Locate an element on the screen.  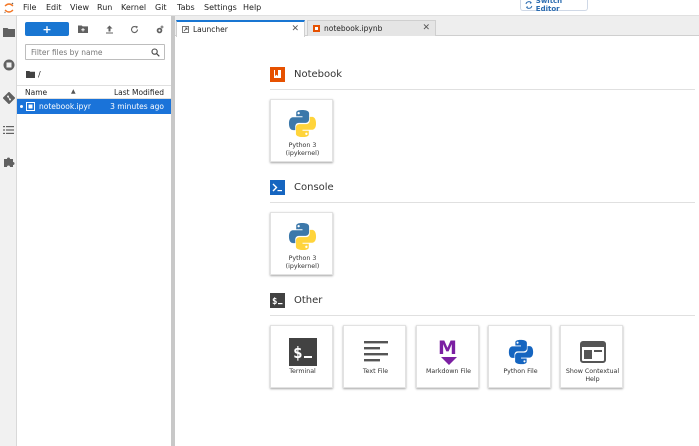
menu-run: Run is located at coordinates (104, 7).